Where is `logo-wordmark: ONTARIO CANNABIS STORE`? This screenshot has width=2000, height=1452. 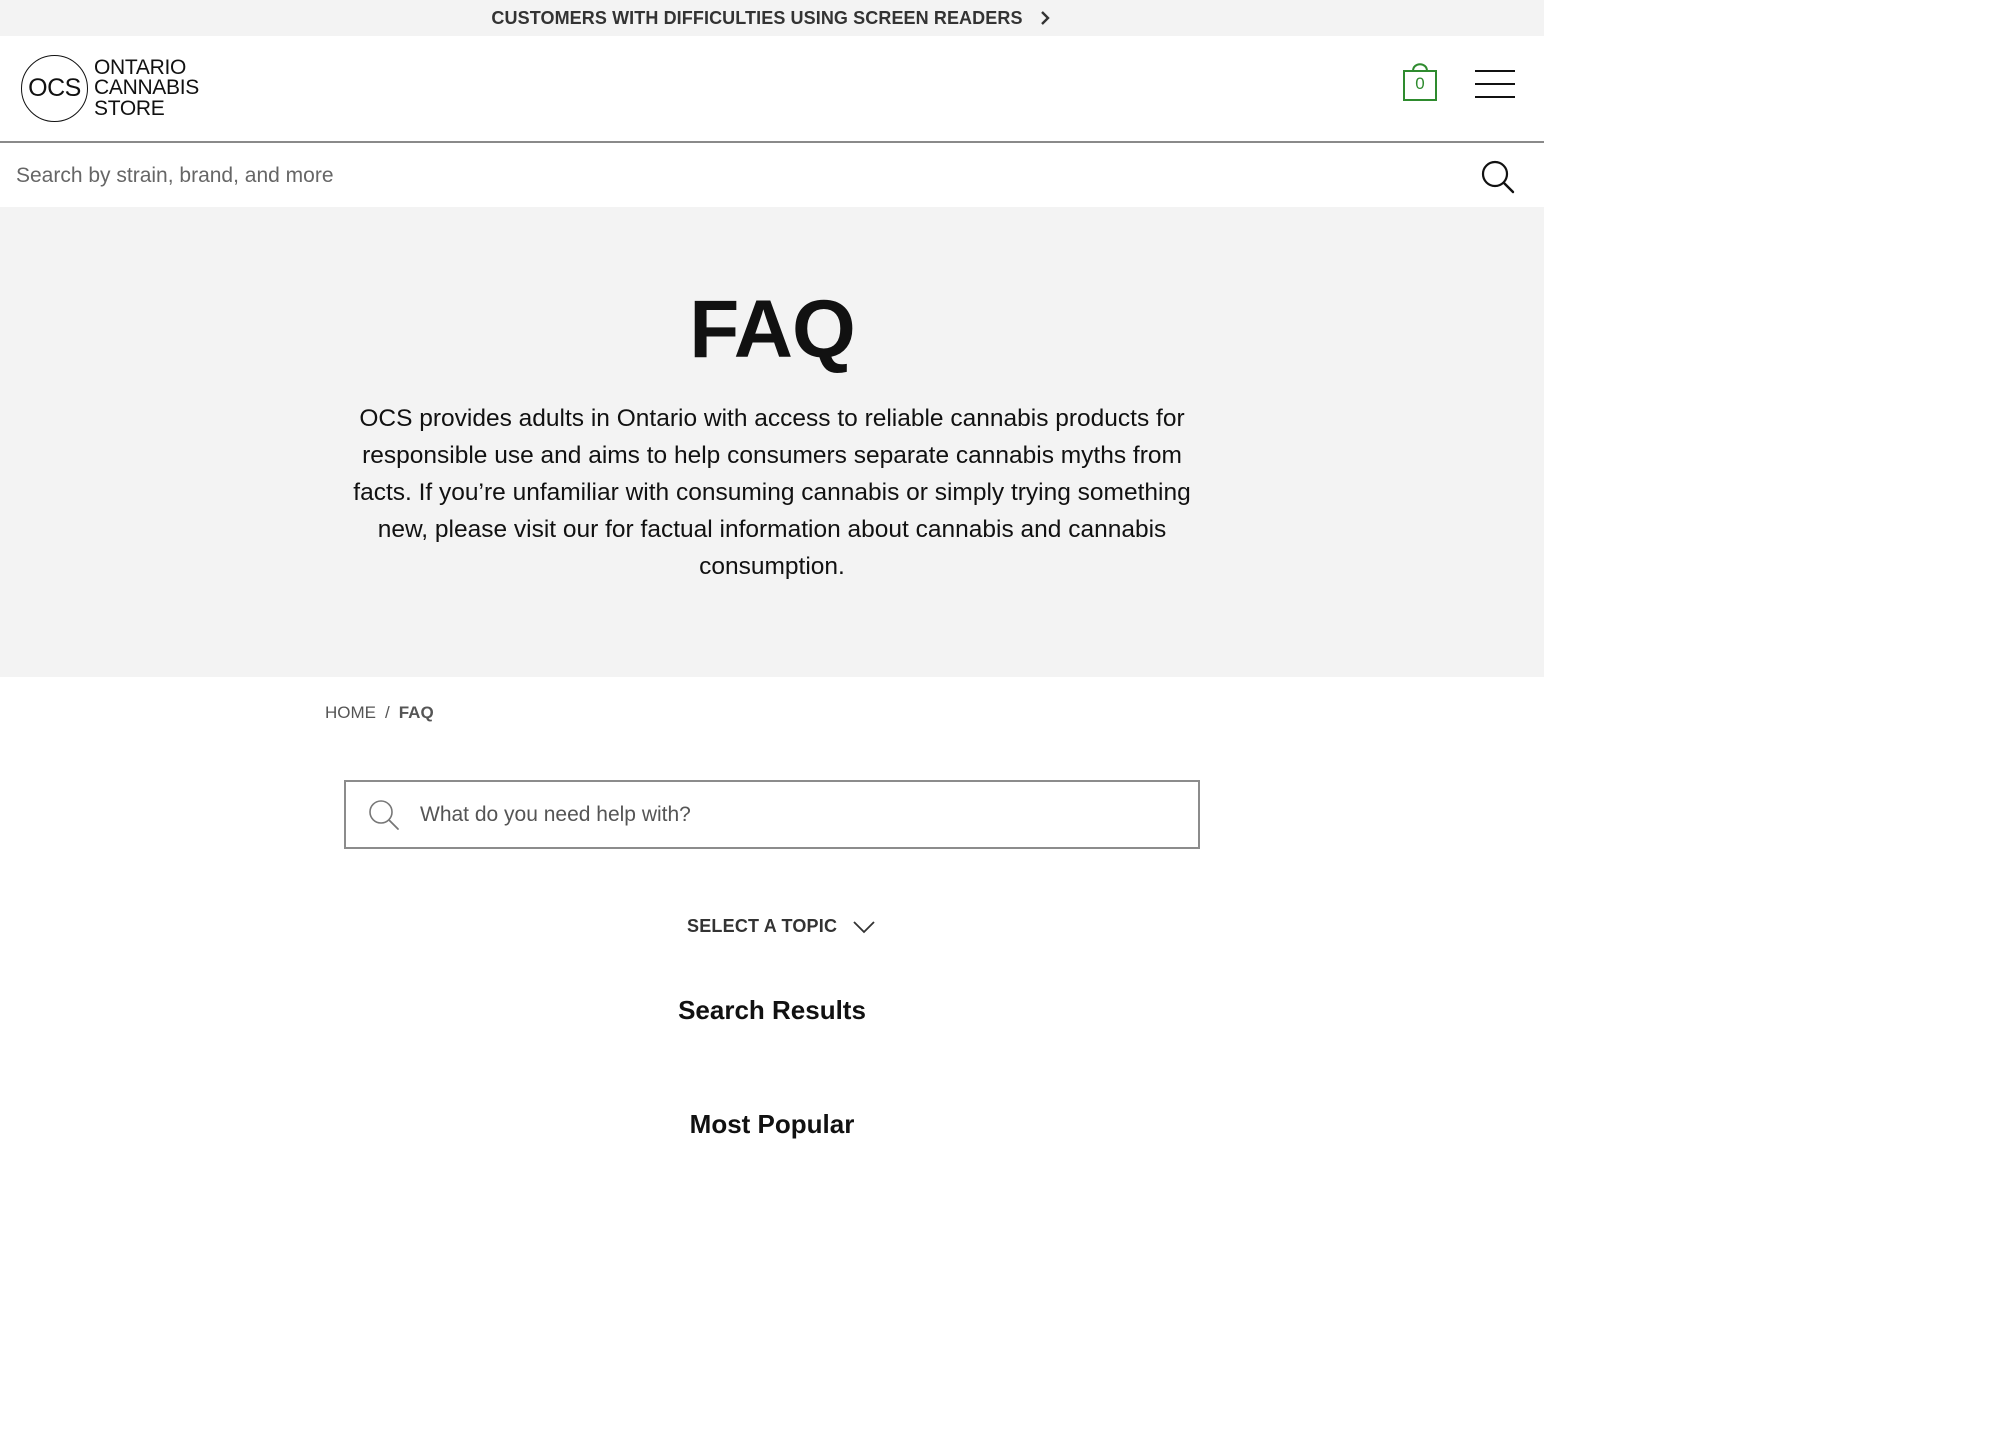
logo-wordmark: ONTARIO CANNABIS STORE is located at coordinates (146, 87).